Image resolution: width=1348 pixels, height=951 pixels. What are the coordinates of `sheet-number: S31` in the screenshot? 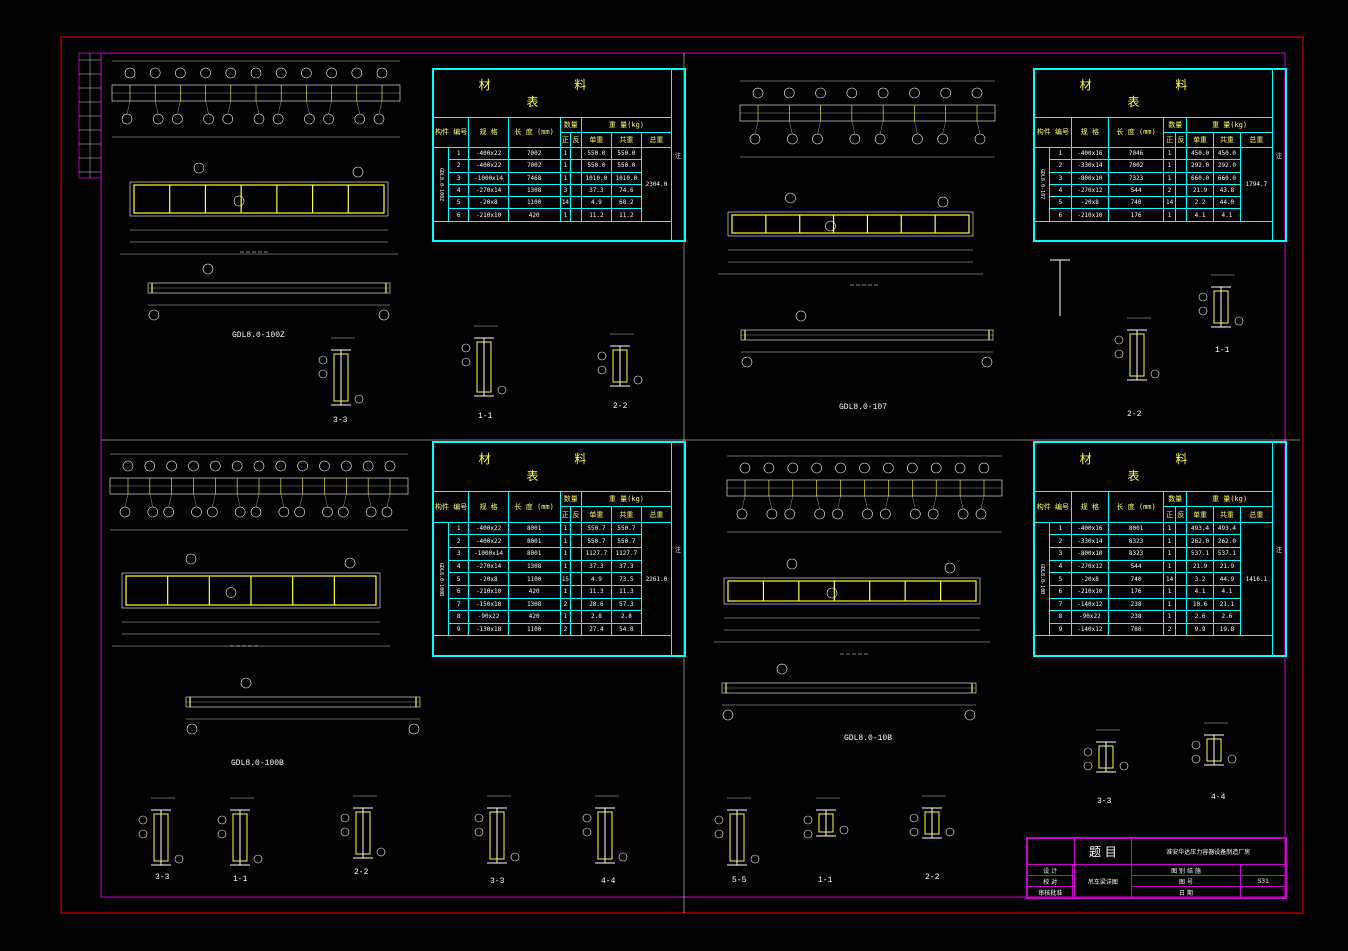 It's located at (1263, 881).